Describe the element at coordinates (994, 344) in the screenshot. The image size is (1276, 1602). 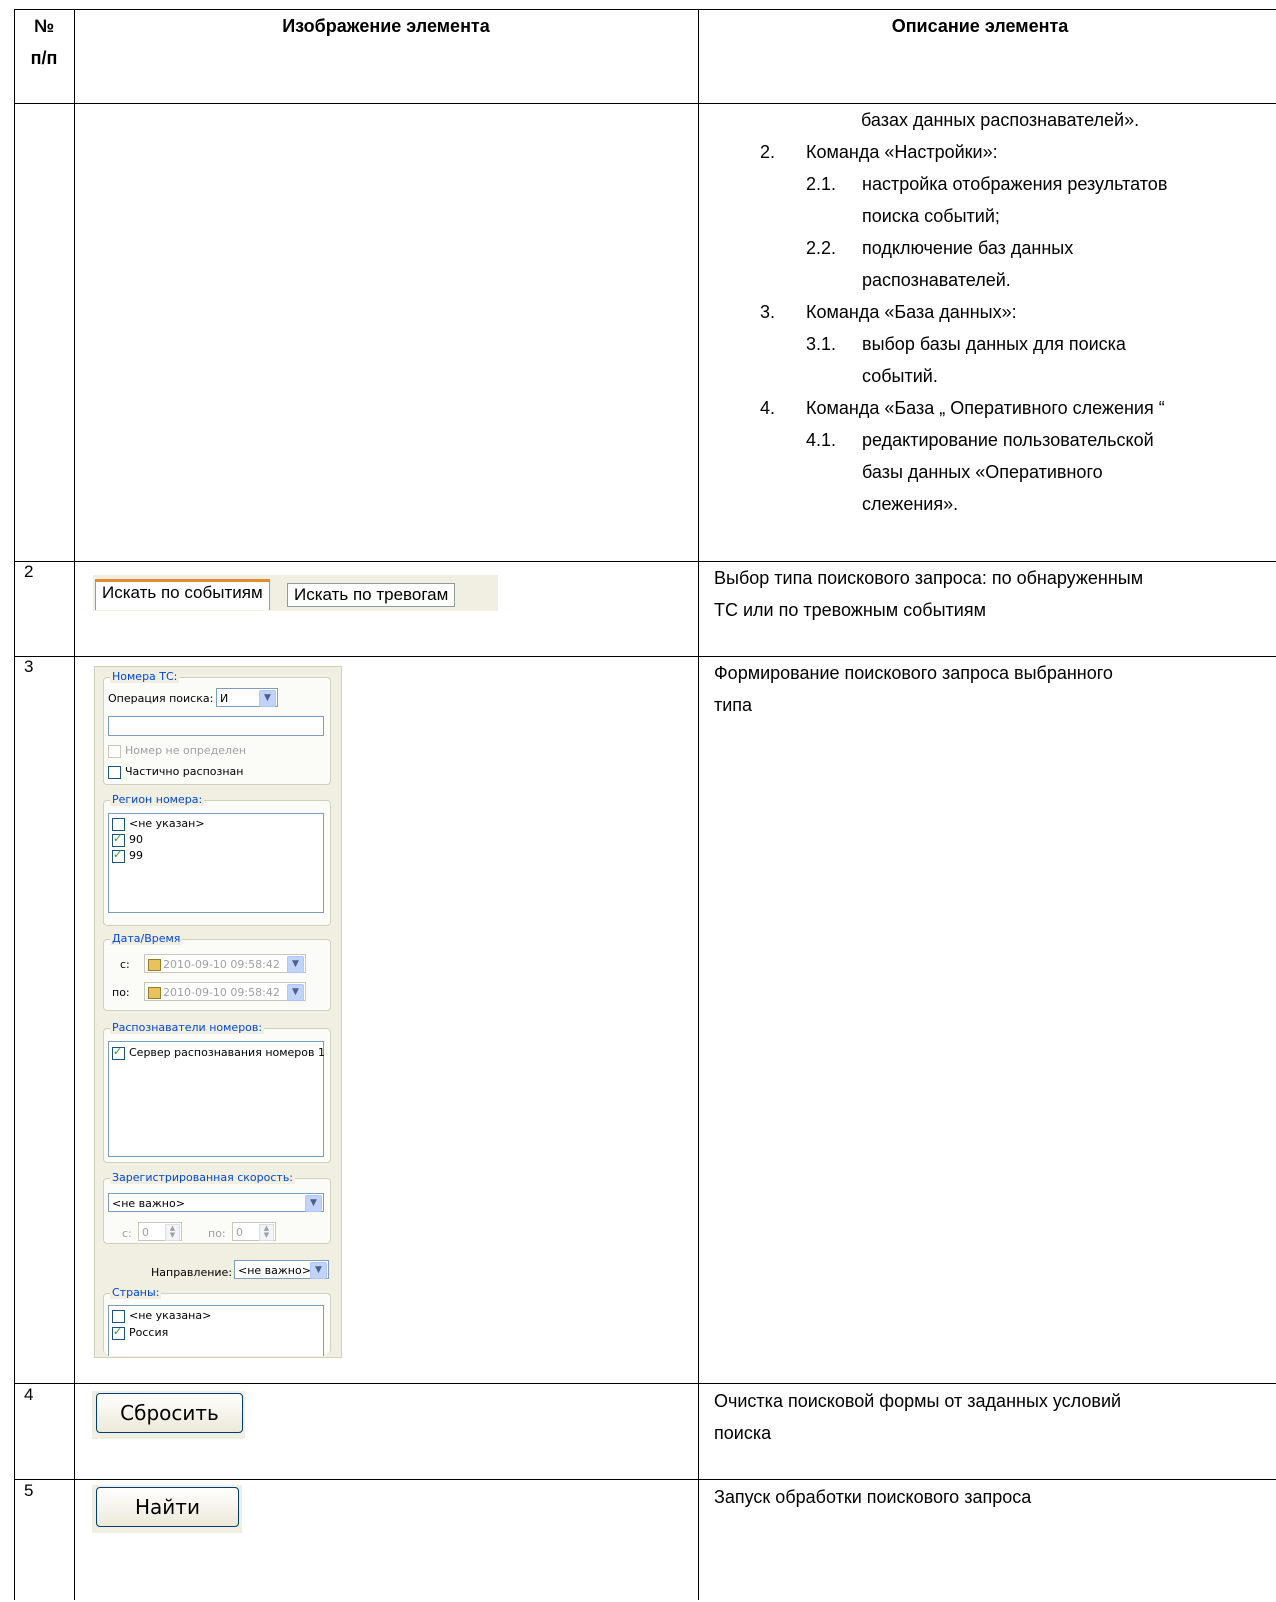
I see `list-item-text: выбор базы данных для поиска` at that location.